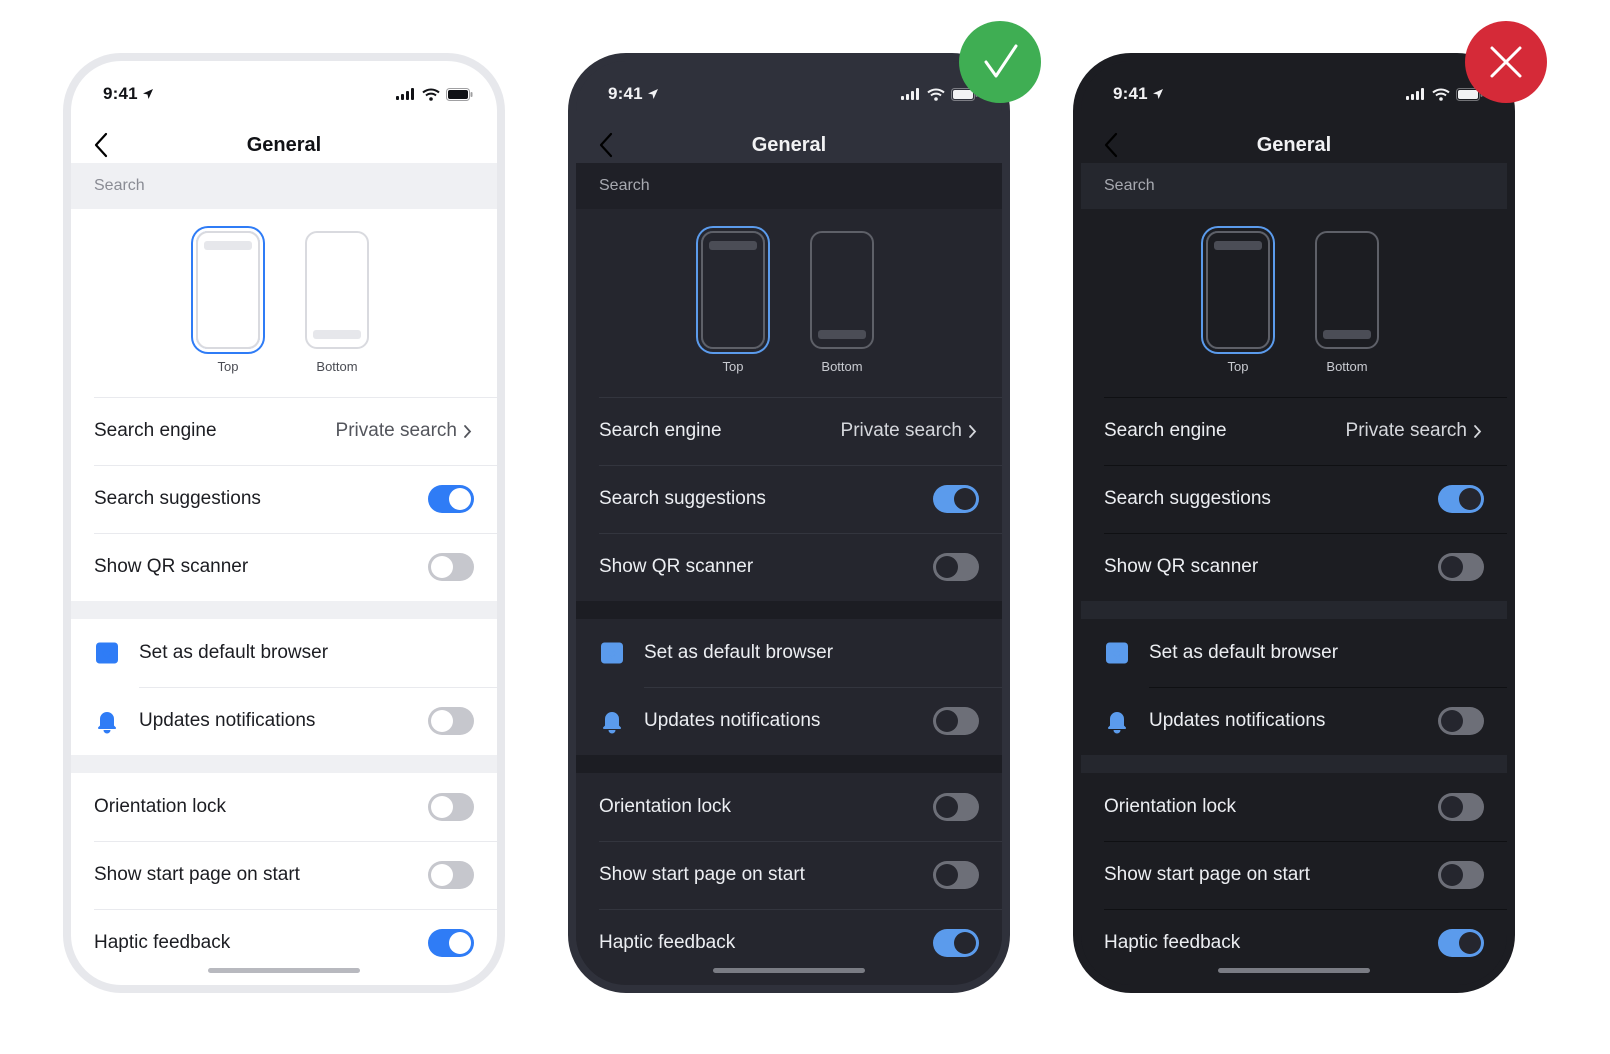 The image size is (1610, 1054). Describe the element at coordinates (396, 430) in the screenshot. I see `value-text: Private search` at that location.